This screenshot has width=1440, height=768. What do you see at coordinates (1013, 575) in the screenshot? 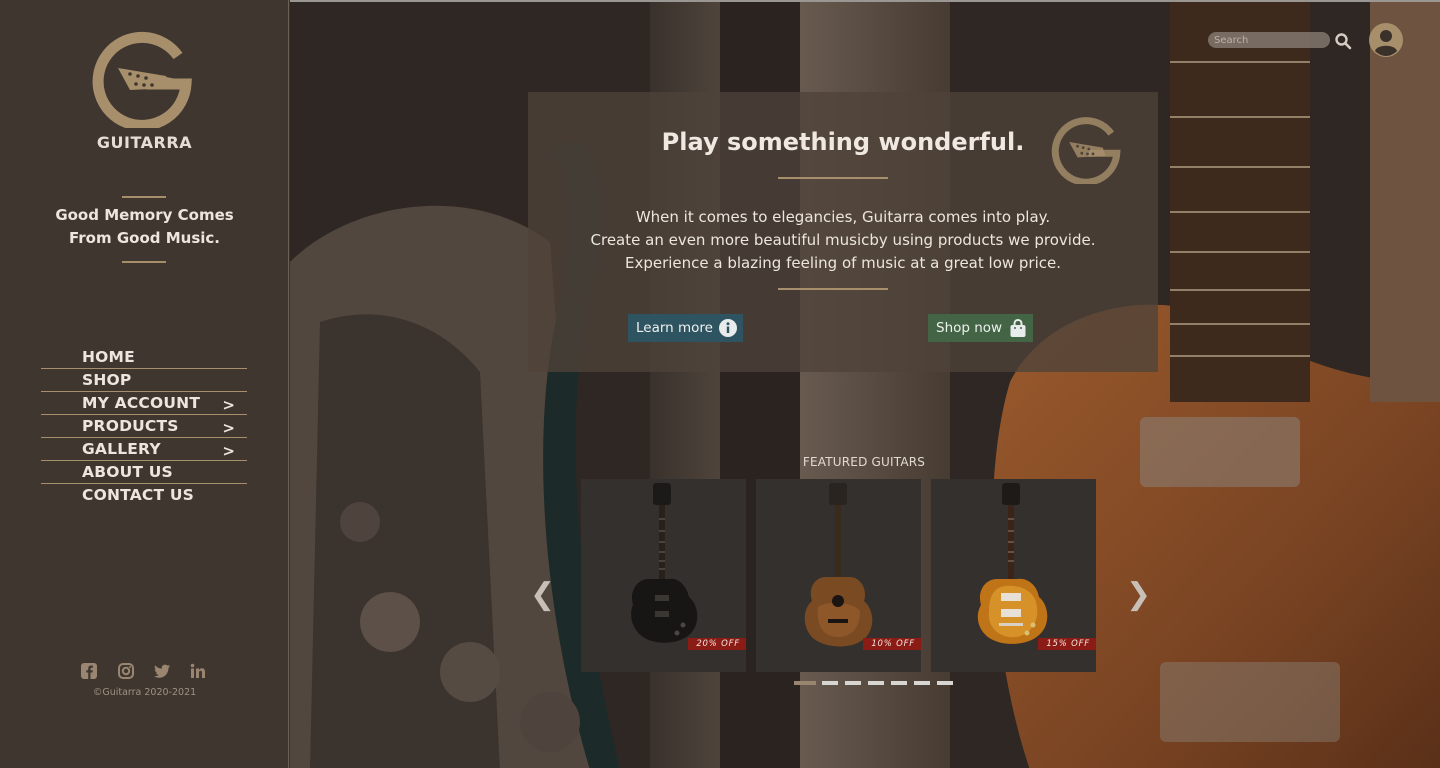
I see `featured-product-card: 15% OFF` at bounding box center [1013, 575].